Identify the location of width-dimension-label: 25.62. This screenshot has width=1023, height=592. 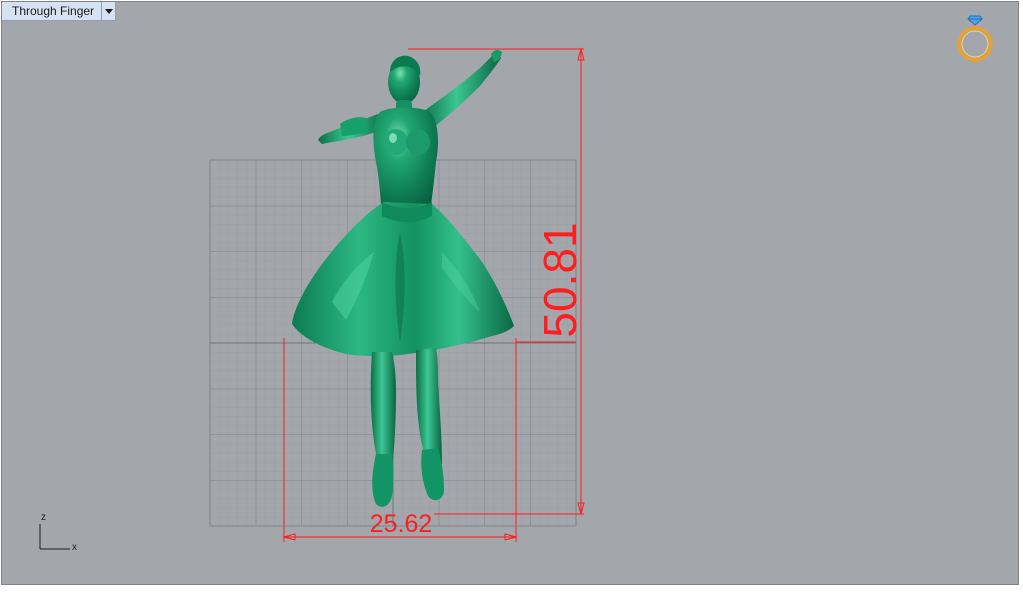
(401, 524).